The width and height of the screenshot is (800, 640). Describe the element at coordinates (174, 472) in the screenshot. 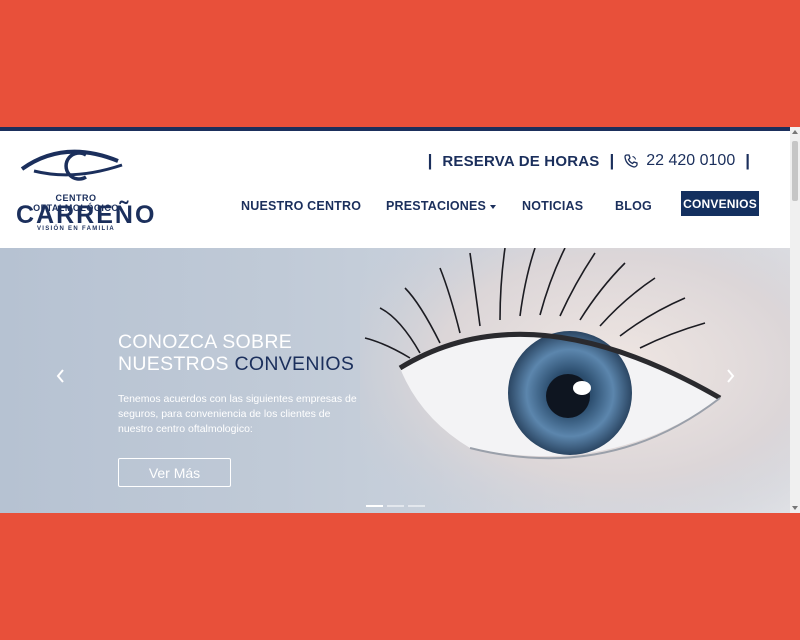

I see `ver-mas-button: Ver Más` at that location.